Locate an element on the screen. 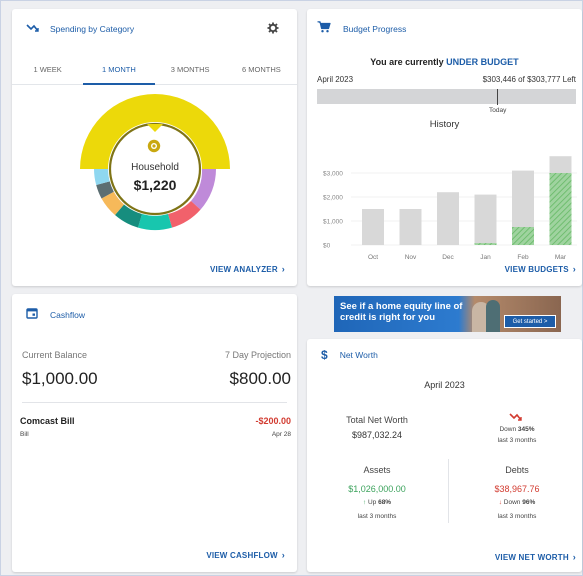  transaction-category: Bill is located at coordinates (24, 434).